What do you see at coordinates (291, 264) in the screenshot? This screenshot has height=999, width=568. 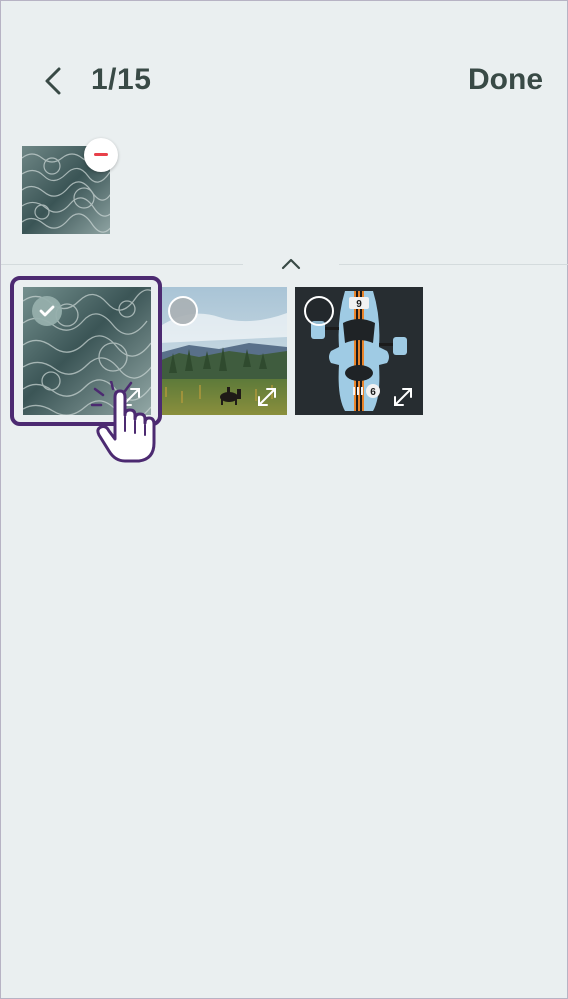 I see `chevron-up-icon` at bounding box center [291, 264].